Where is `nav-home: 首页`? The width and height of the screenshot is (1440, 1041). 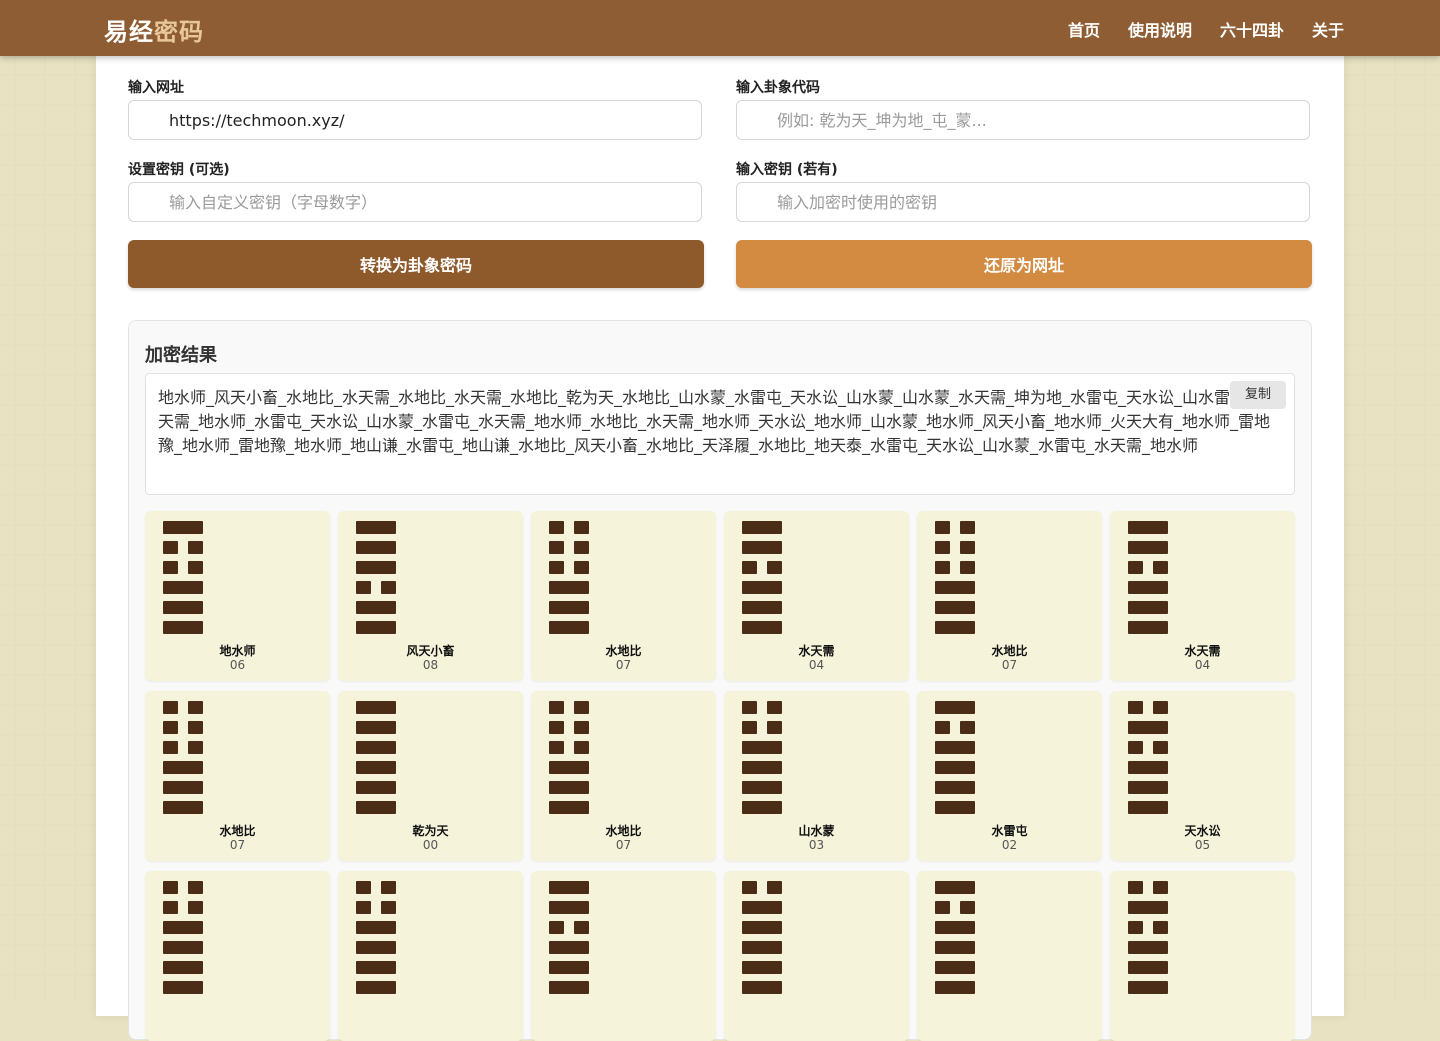
nav-home: 首页 is located at coordinates (1084, 29).